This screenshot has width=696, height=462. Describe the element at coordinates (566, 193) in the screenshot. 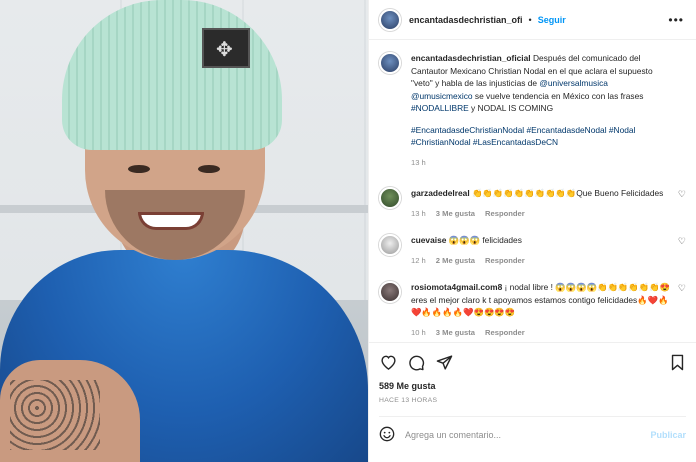

I see `comment-text: 👏👏👏👏👏👏👏👏👏👏Que Bueno Felicidades` at that location.